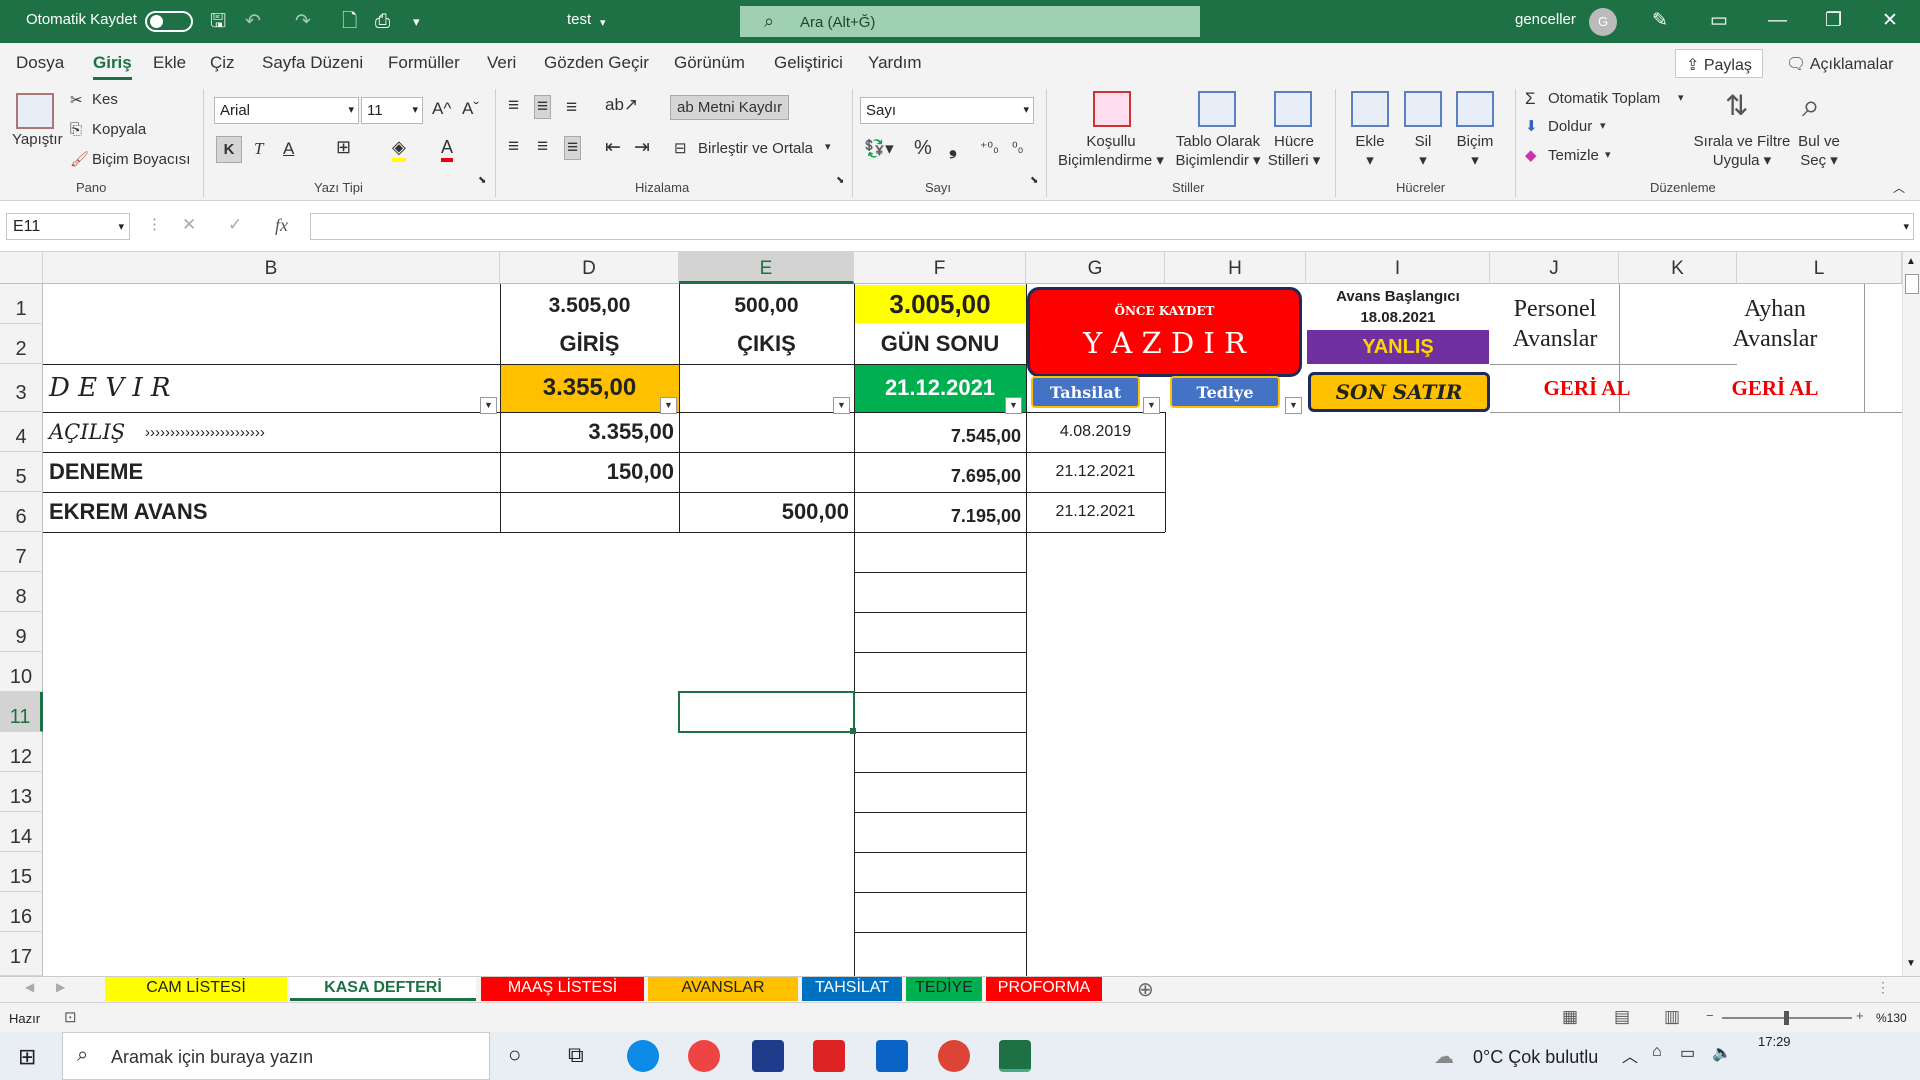 Image resolution: width=1920 pixels, height=1080 pixels. I want to click on cell-f4: 7.545,00, so click(940, 436).